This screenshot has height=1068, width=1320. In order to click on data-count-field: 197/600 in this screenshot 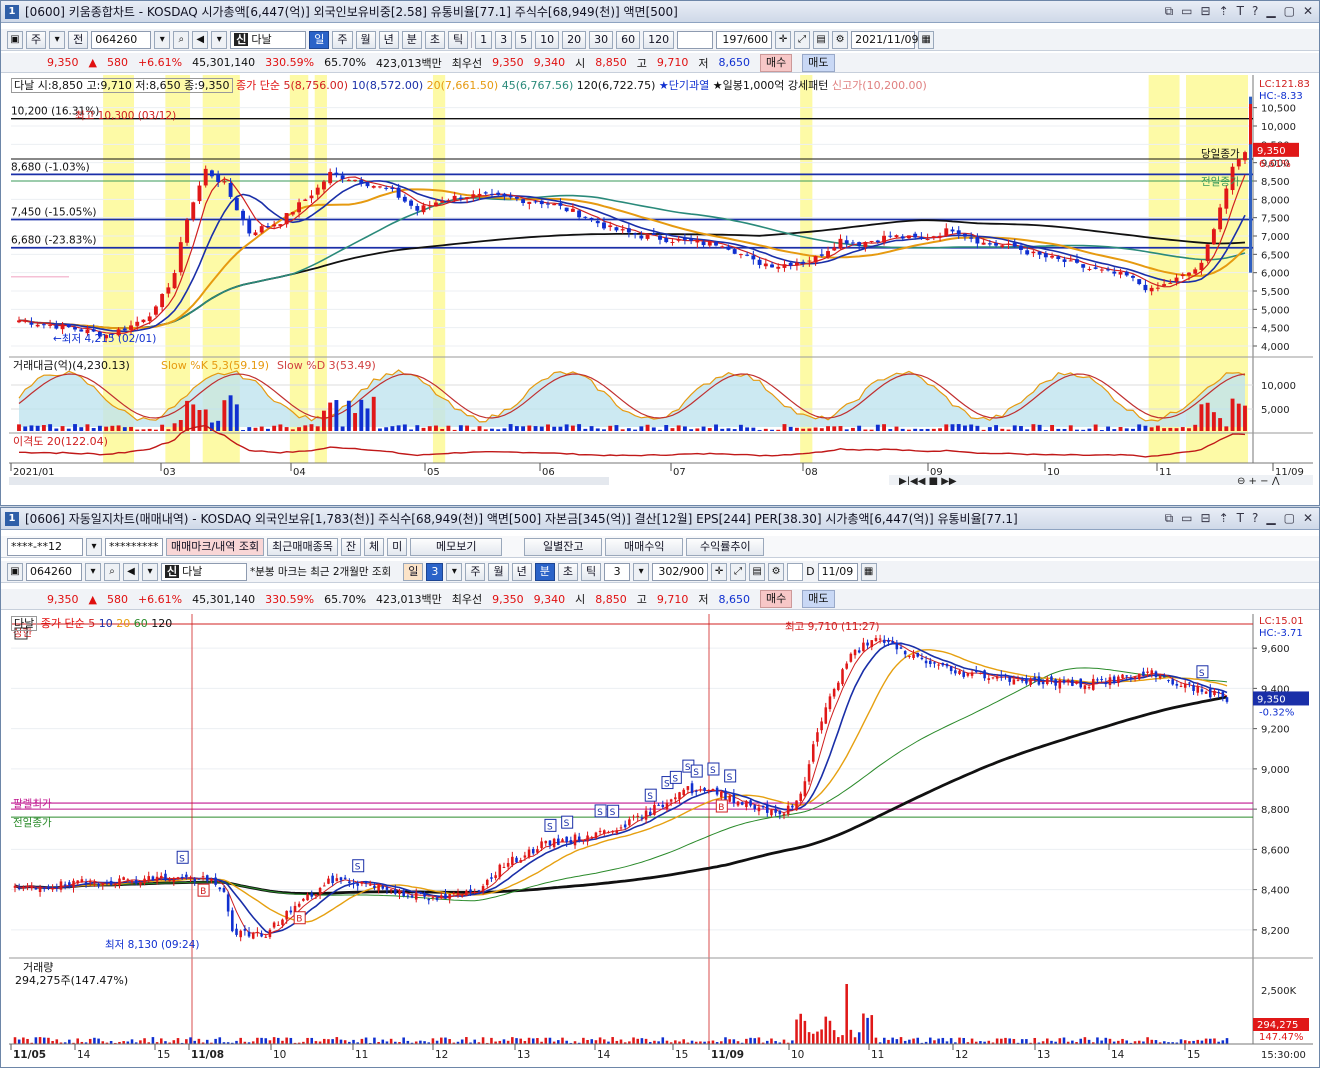, I will do `click(744, 39)`.